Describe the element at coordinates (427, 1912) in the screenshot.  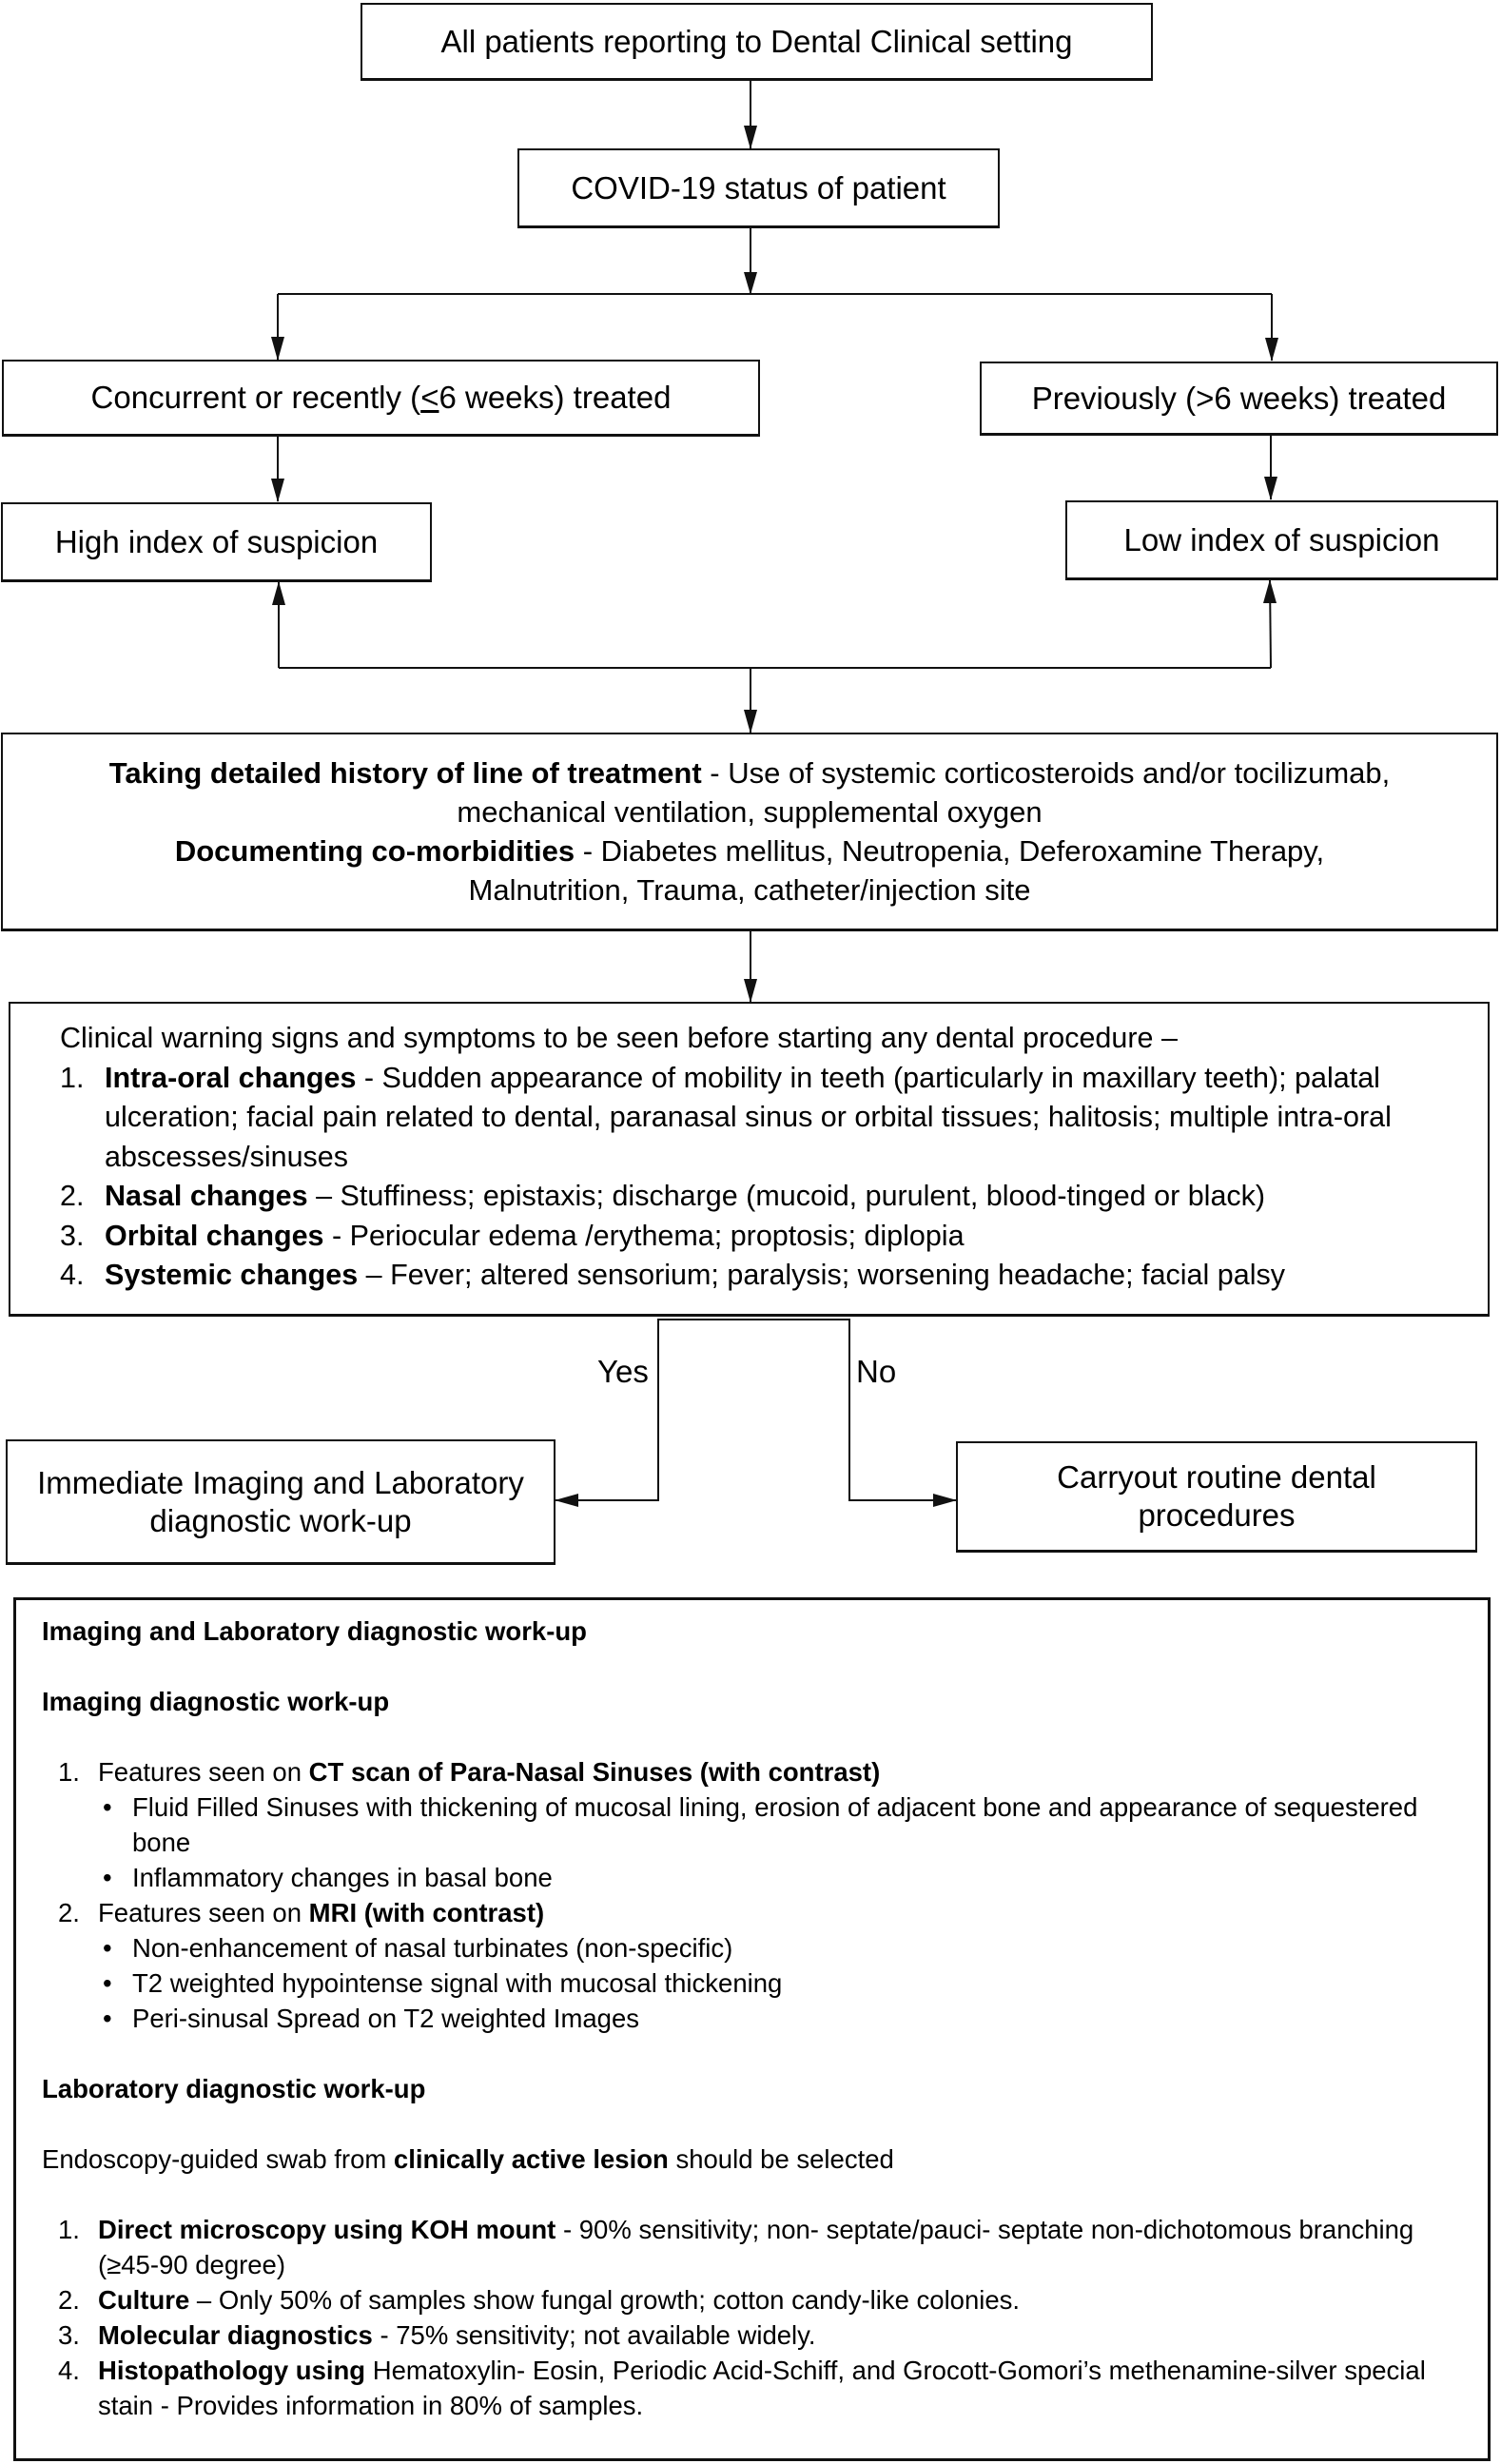
I see `modality-label: MRI (with contrast)` at that location.